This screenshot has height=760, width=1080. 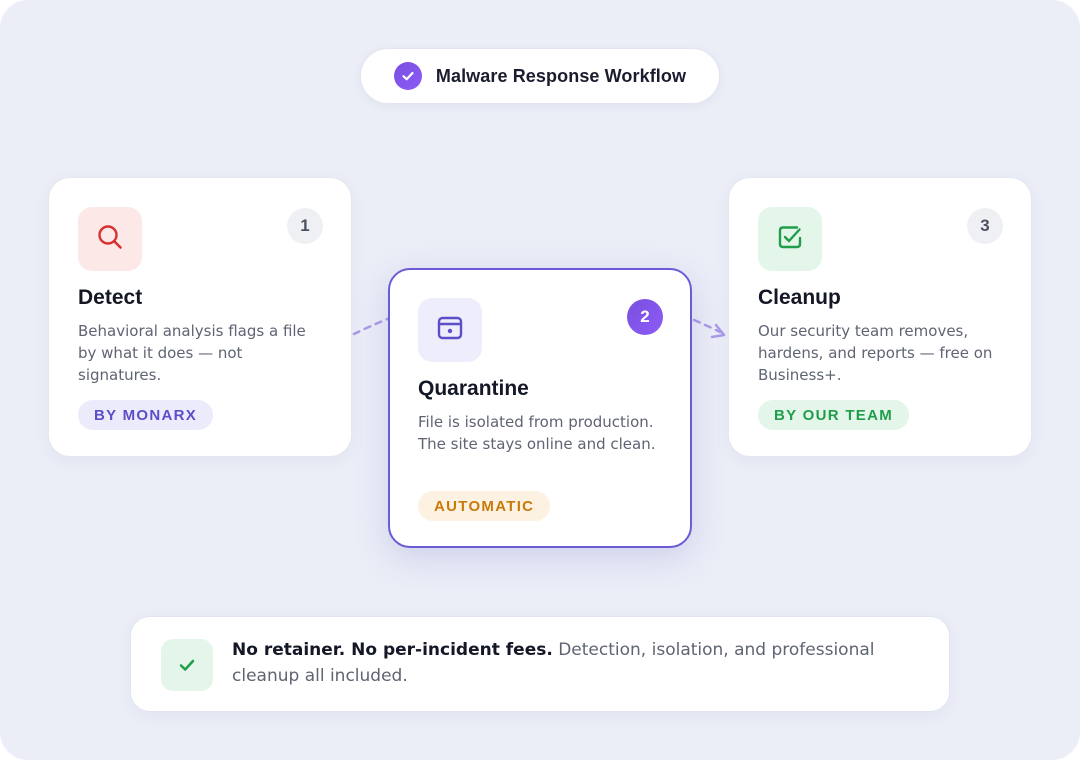 What do you see at coordinates (305, 226) in the screenshot?
I see `step-number: 1` at bounding box center [305, 226].